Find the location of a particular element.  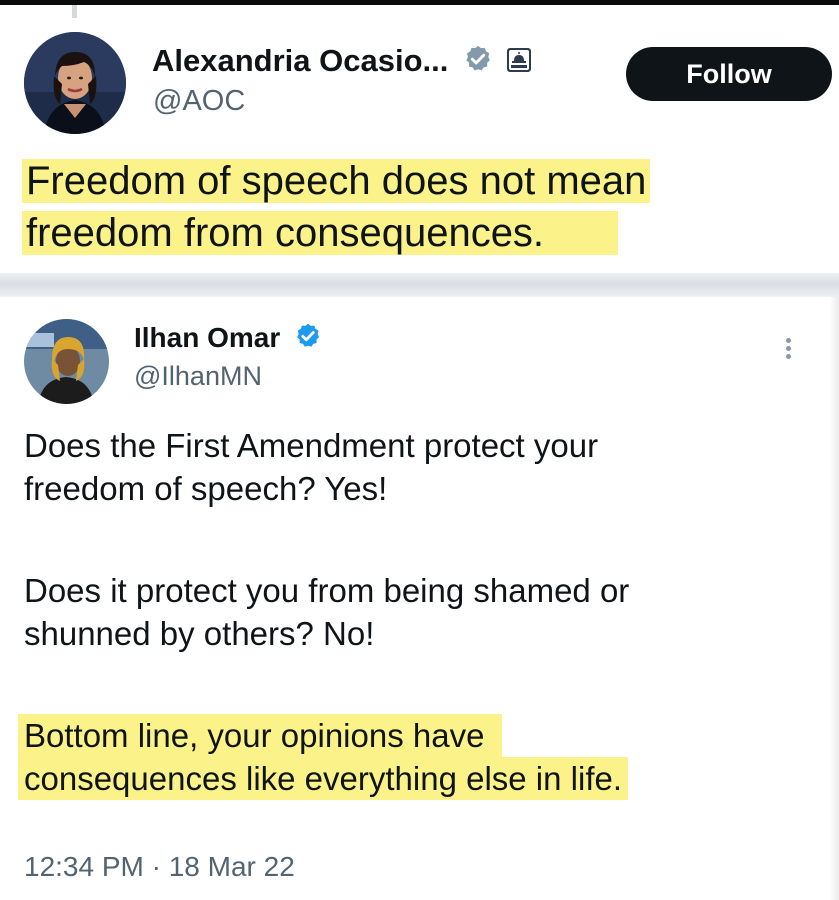

author-handle: @AOC is located at coordinates (199, 101).